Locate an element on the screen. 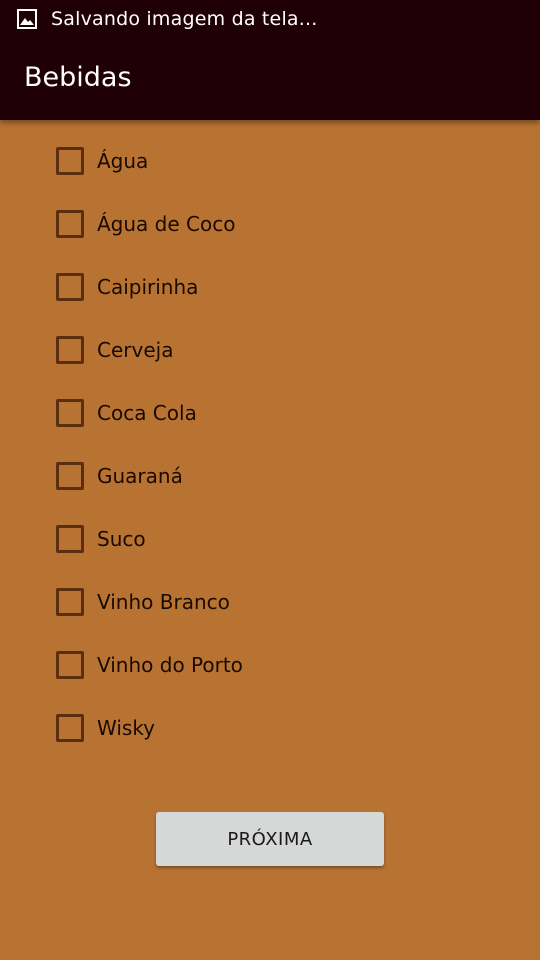 This screenshot has height=960, width=540. next-button: PRÓXIMA is located at coordinates (270, 839).